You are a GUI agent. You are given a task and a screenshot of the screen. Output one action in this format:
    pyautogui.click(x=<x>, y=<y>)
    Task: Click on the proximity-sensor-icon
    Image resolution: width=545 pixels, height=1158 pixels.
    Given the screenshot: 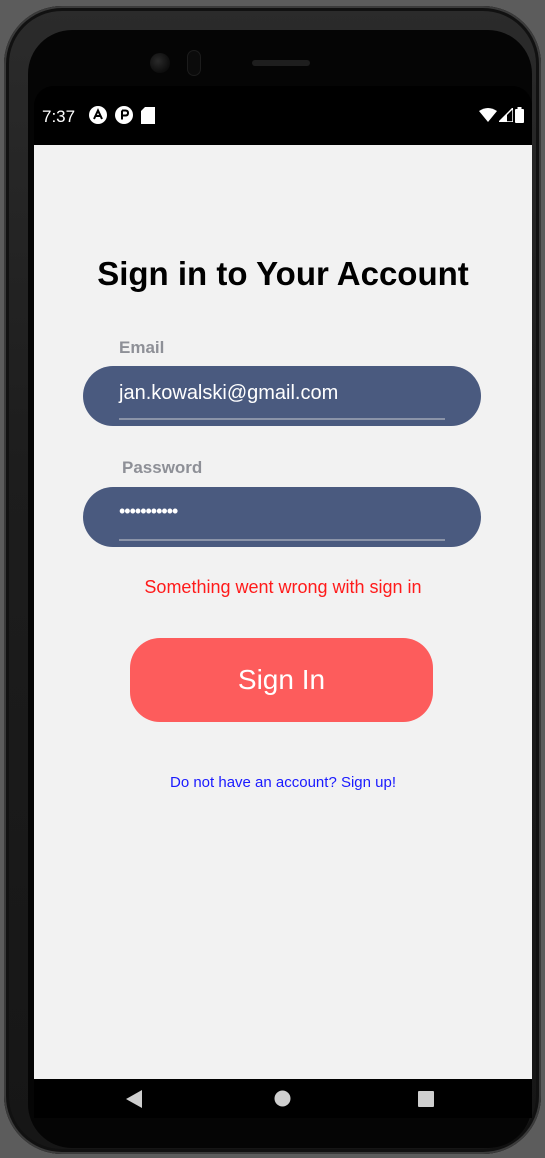 What is the action you would take?
    pyautogui.click(x=194, y=63)
    